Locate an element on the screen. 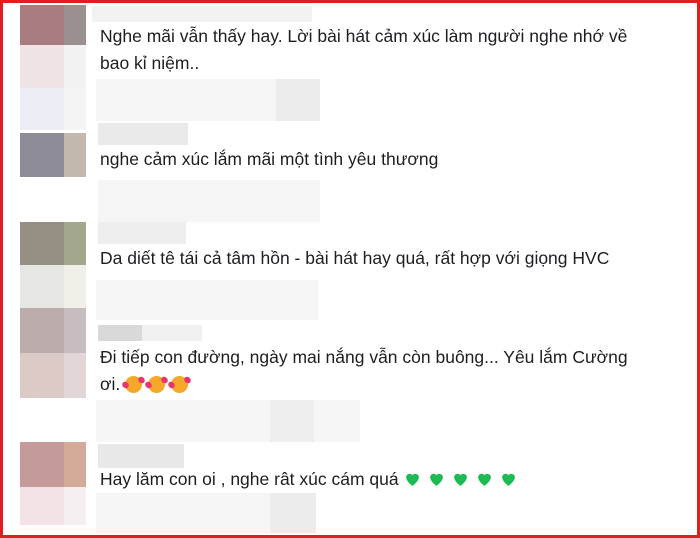 Image resolution: width=700 pixels, height=538 pixels. comment-4-line2-row: ơi. is located at coordinates (364, 385).